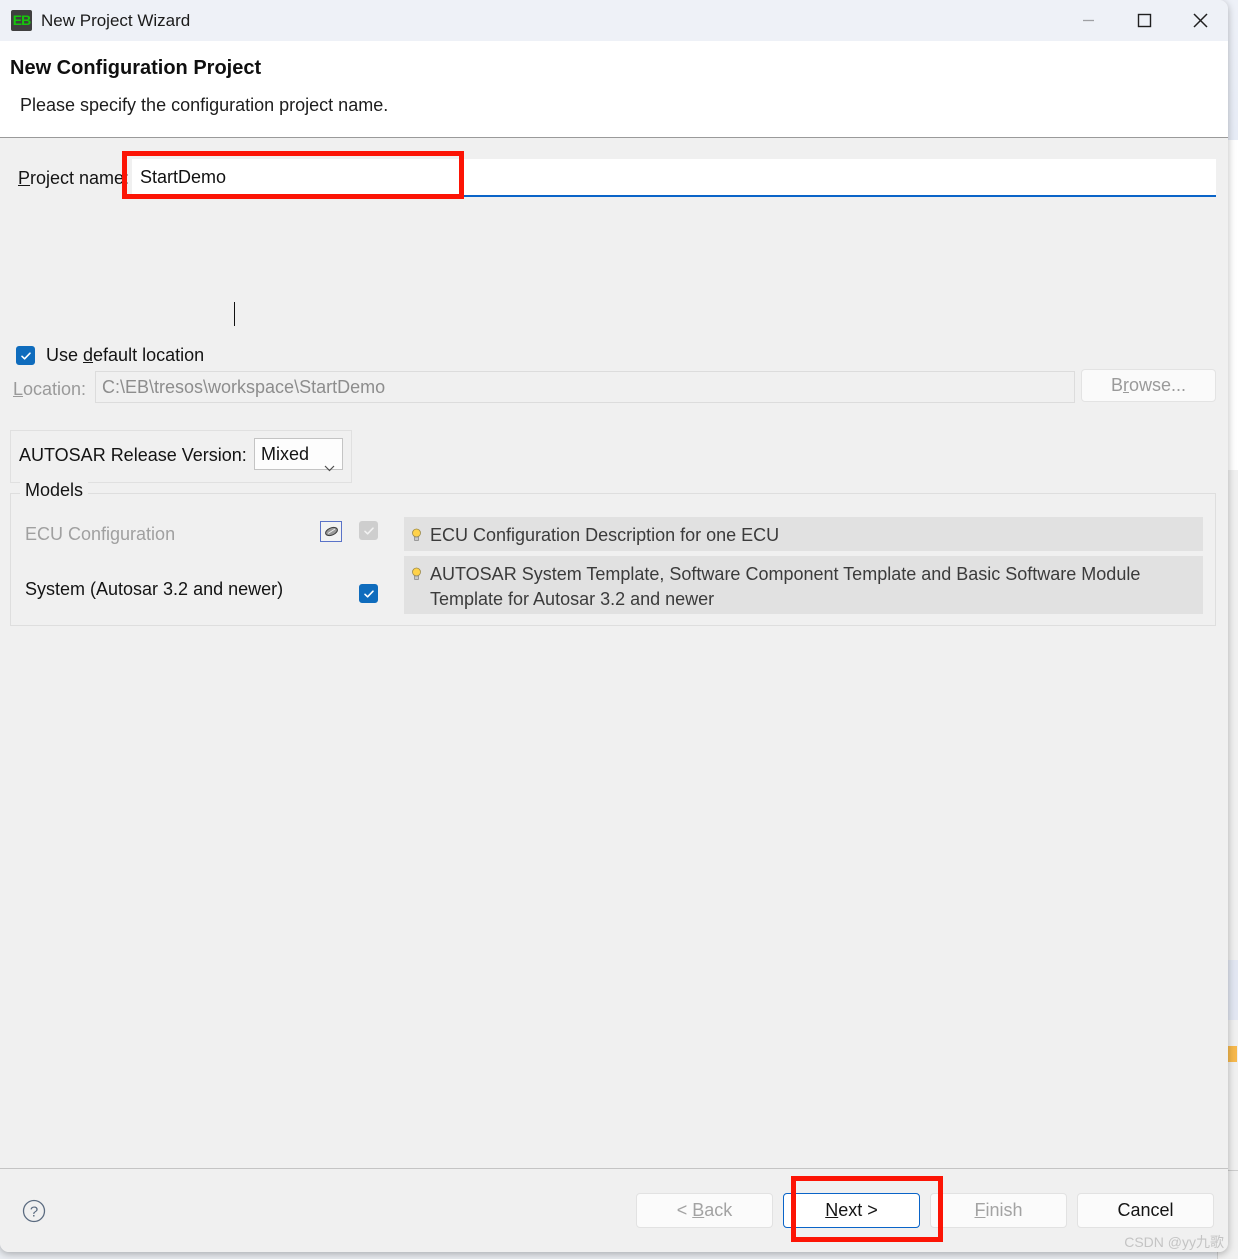  Describe the element at coordinates (116, 20) in the screenshot. I see `window-title: New Project Wizard` at that location.